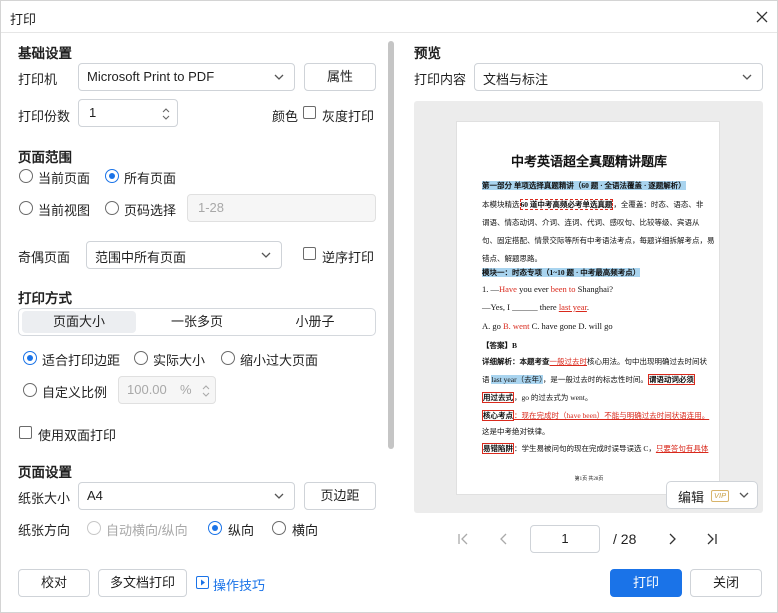  What do you see at coordinates (588, 307) in the screenshot?
I see `doc-text: .` at bounding box center [588, 307].